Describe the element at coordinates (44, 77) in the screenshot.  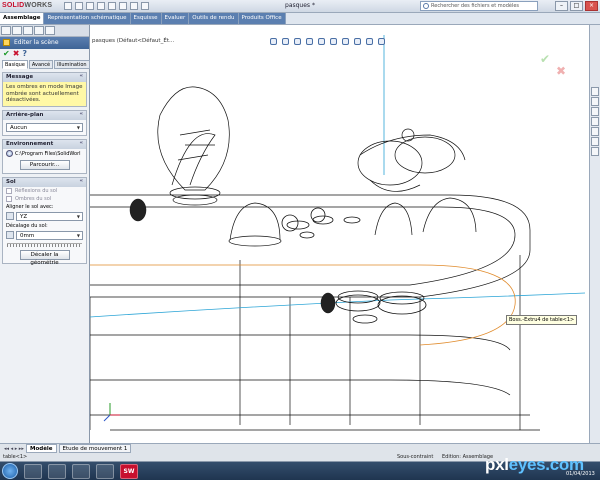
I see `message-header: Message` at that location.